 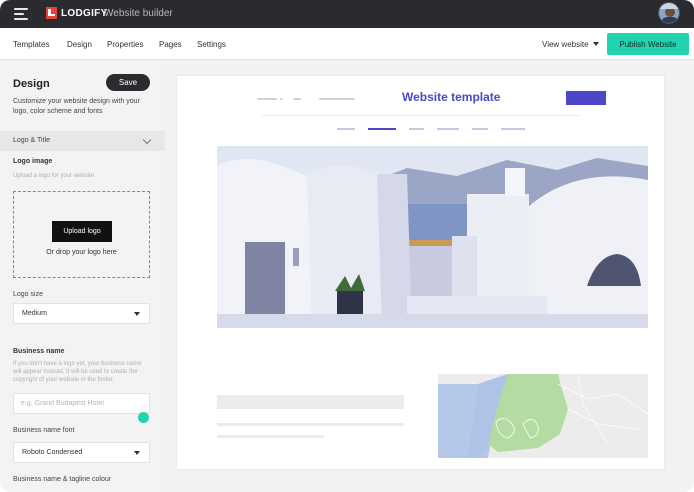 What do you see at coordinates (543, 416) in the screenshot?
I see `location-map` at bounding box center [543, 416].